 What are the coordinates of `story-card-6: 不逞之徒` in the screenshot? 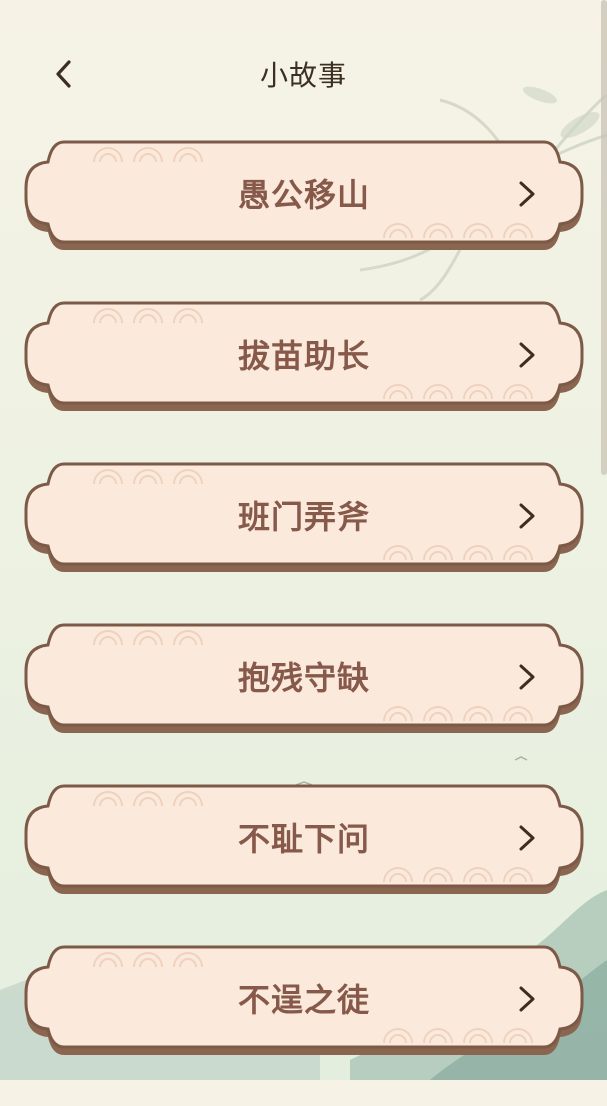 It's located at (304, 1001).